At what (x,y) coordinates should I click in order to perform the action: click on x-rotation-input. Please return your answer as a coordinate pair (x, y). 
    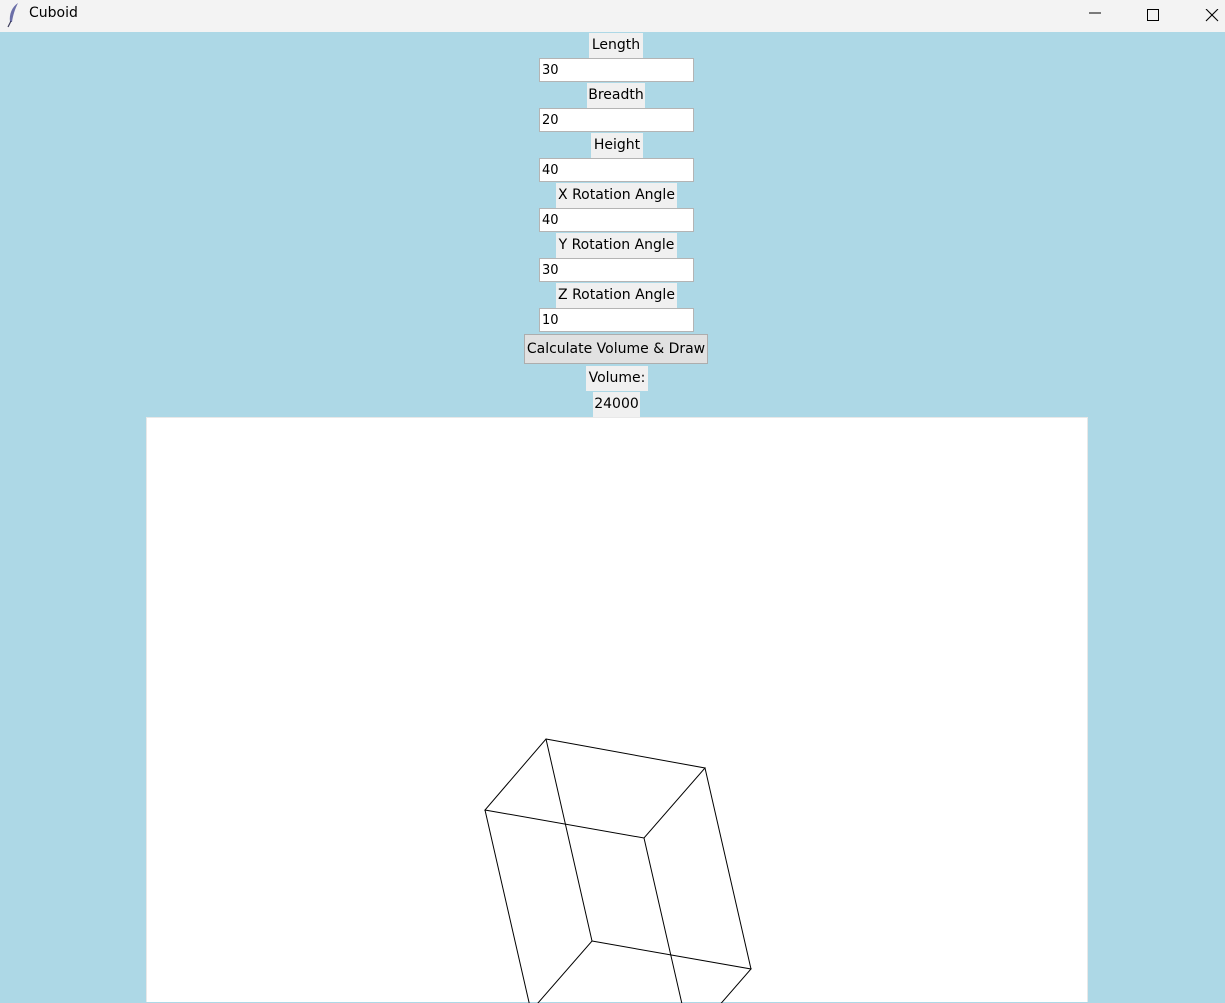
    Looking at the image, I should click on (616, 220).